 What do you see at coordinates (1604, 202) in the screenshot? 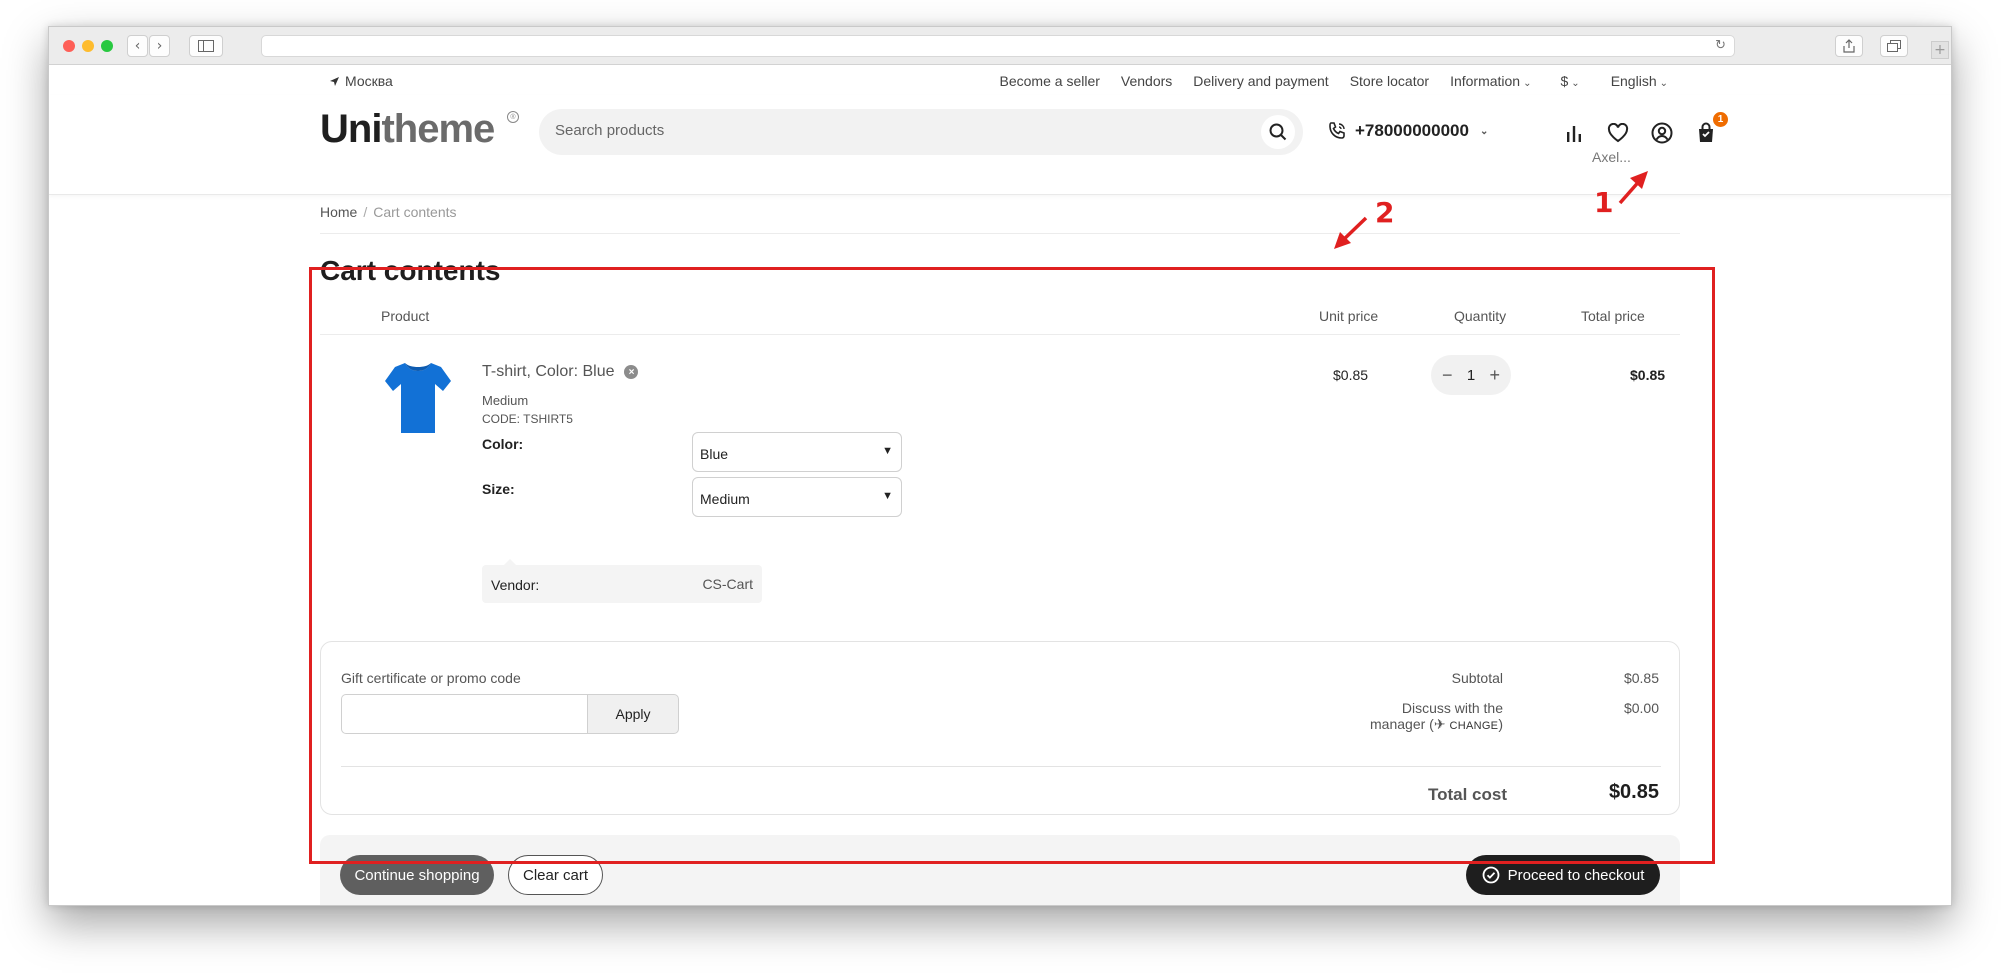
I see `annotation-label-1: 1` at bounding box center [1604, 202].